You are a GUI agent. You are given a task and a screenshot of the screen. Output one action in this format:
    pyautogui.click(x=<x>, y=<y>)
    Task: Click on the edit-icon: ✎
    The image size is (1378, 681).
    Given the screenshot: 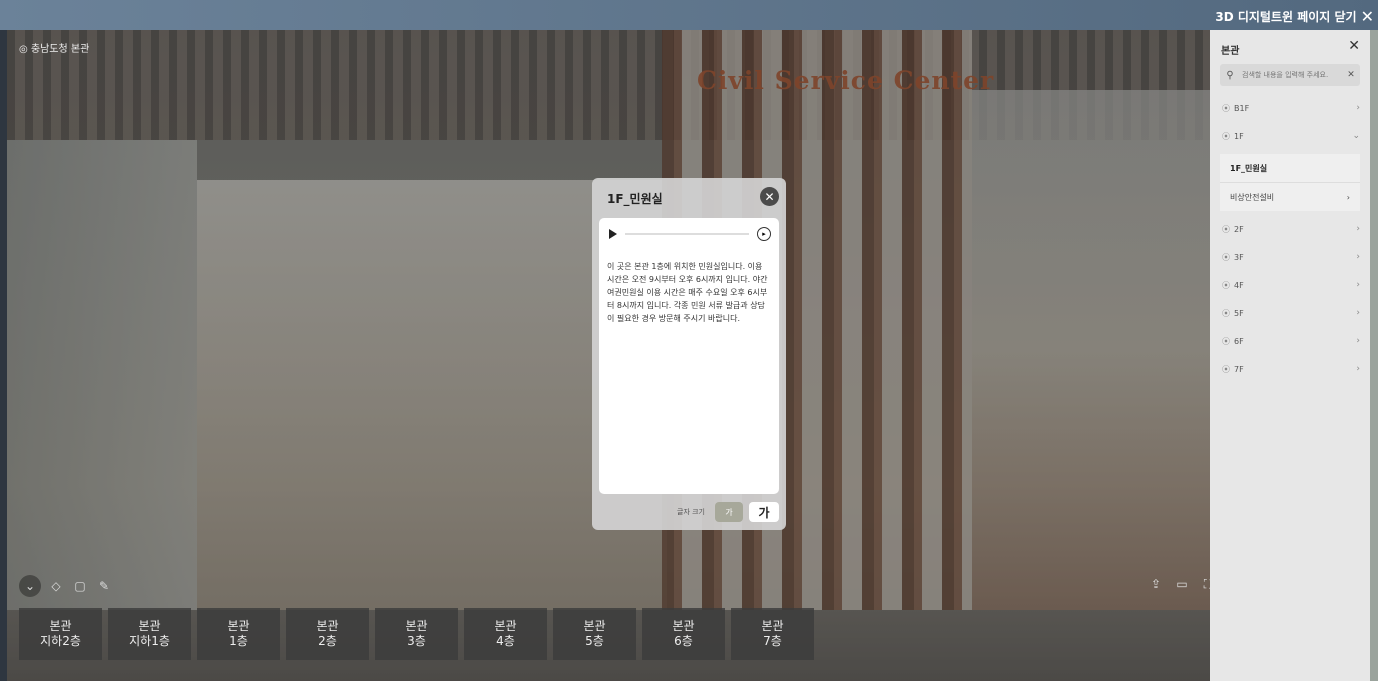 What is the action you would take?
    pyautogui.click(x=104, y=586)
    